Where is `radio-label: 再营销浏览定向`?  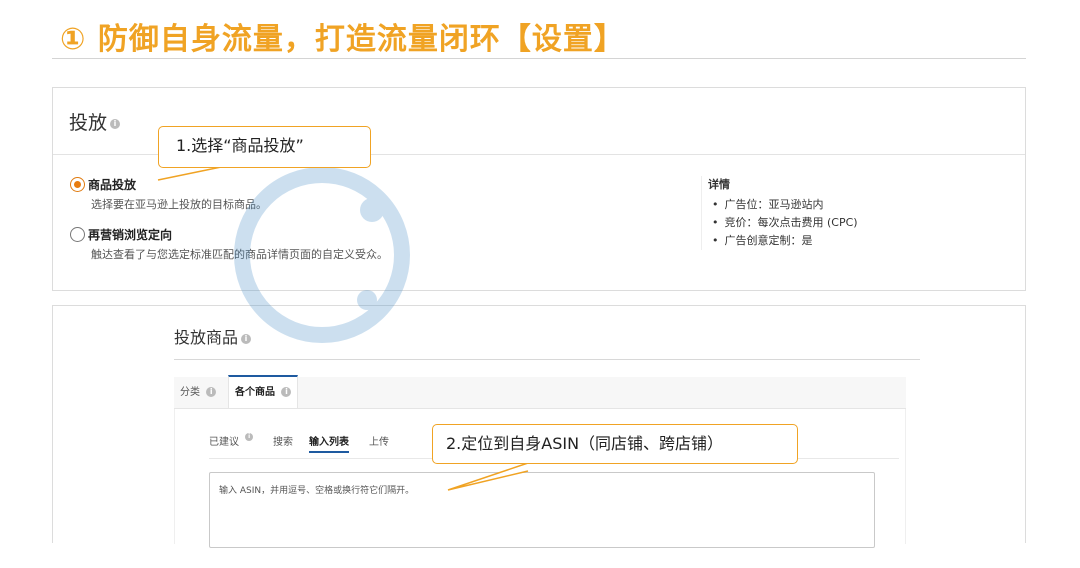 radio-label: 再营销浏览定向 is located at coordinates (130, 235).